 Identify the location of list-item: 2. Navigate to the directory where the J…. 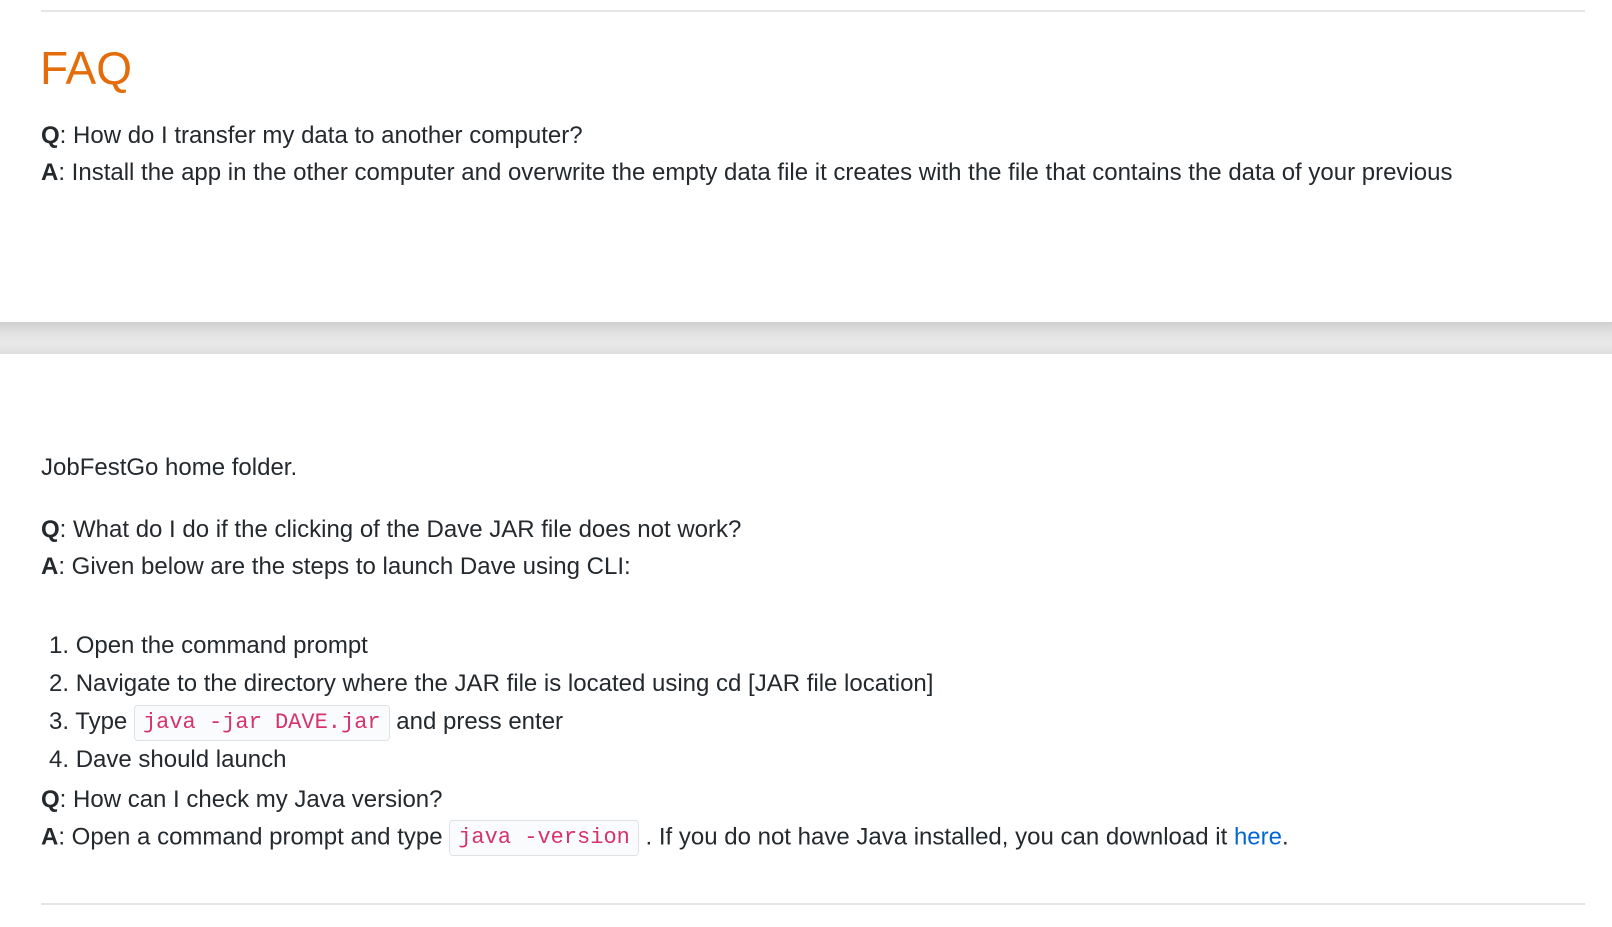
(491, 684).